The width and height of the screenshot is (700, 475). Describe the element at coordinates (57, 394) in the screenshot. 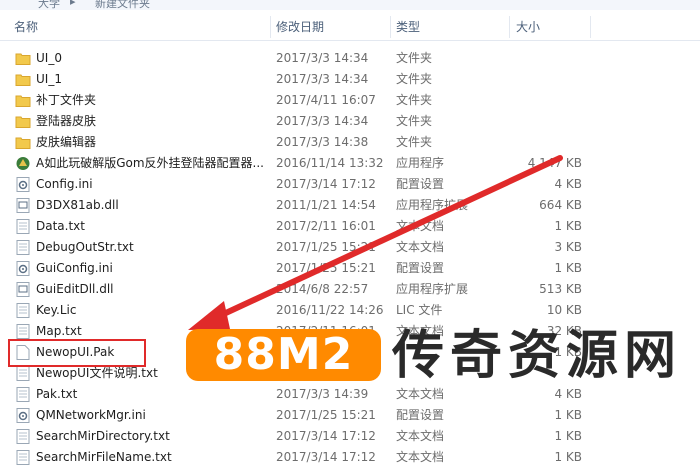

I see `file-name: Pak.txt` at that location.